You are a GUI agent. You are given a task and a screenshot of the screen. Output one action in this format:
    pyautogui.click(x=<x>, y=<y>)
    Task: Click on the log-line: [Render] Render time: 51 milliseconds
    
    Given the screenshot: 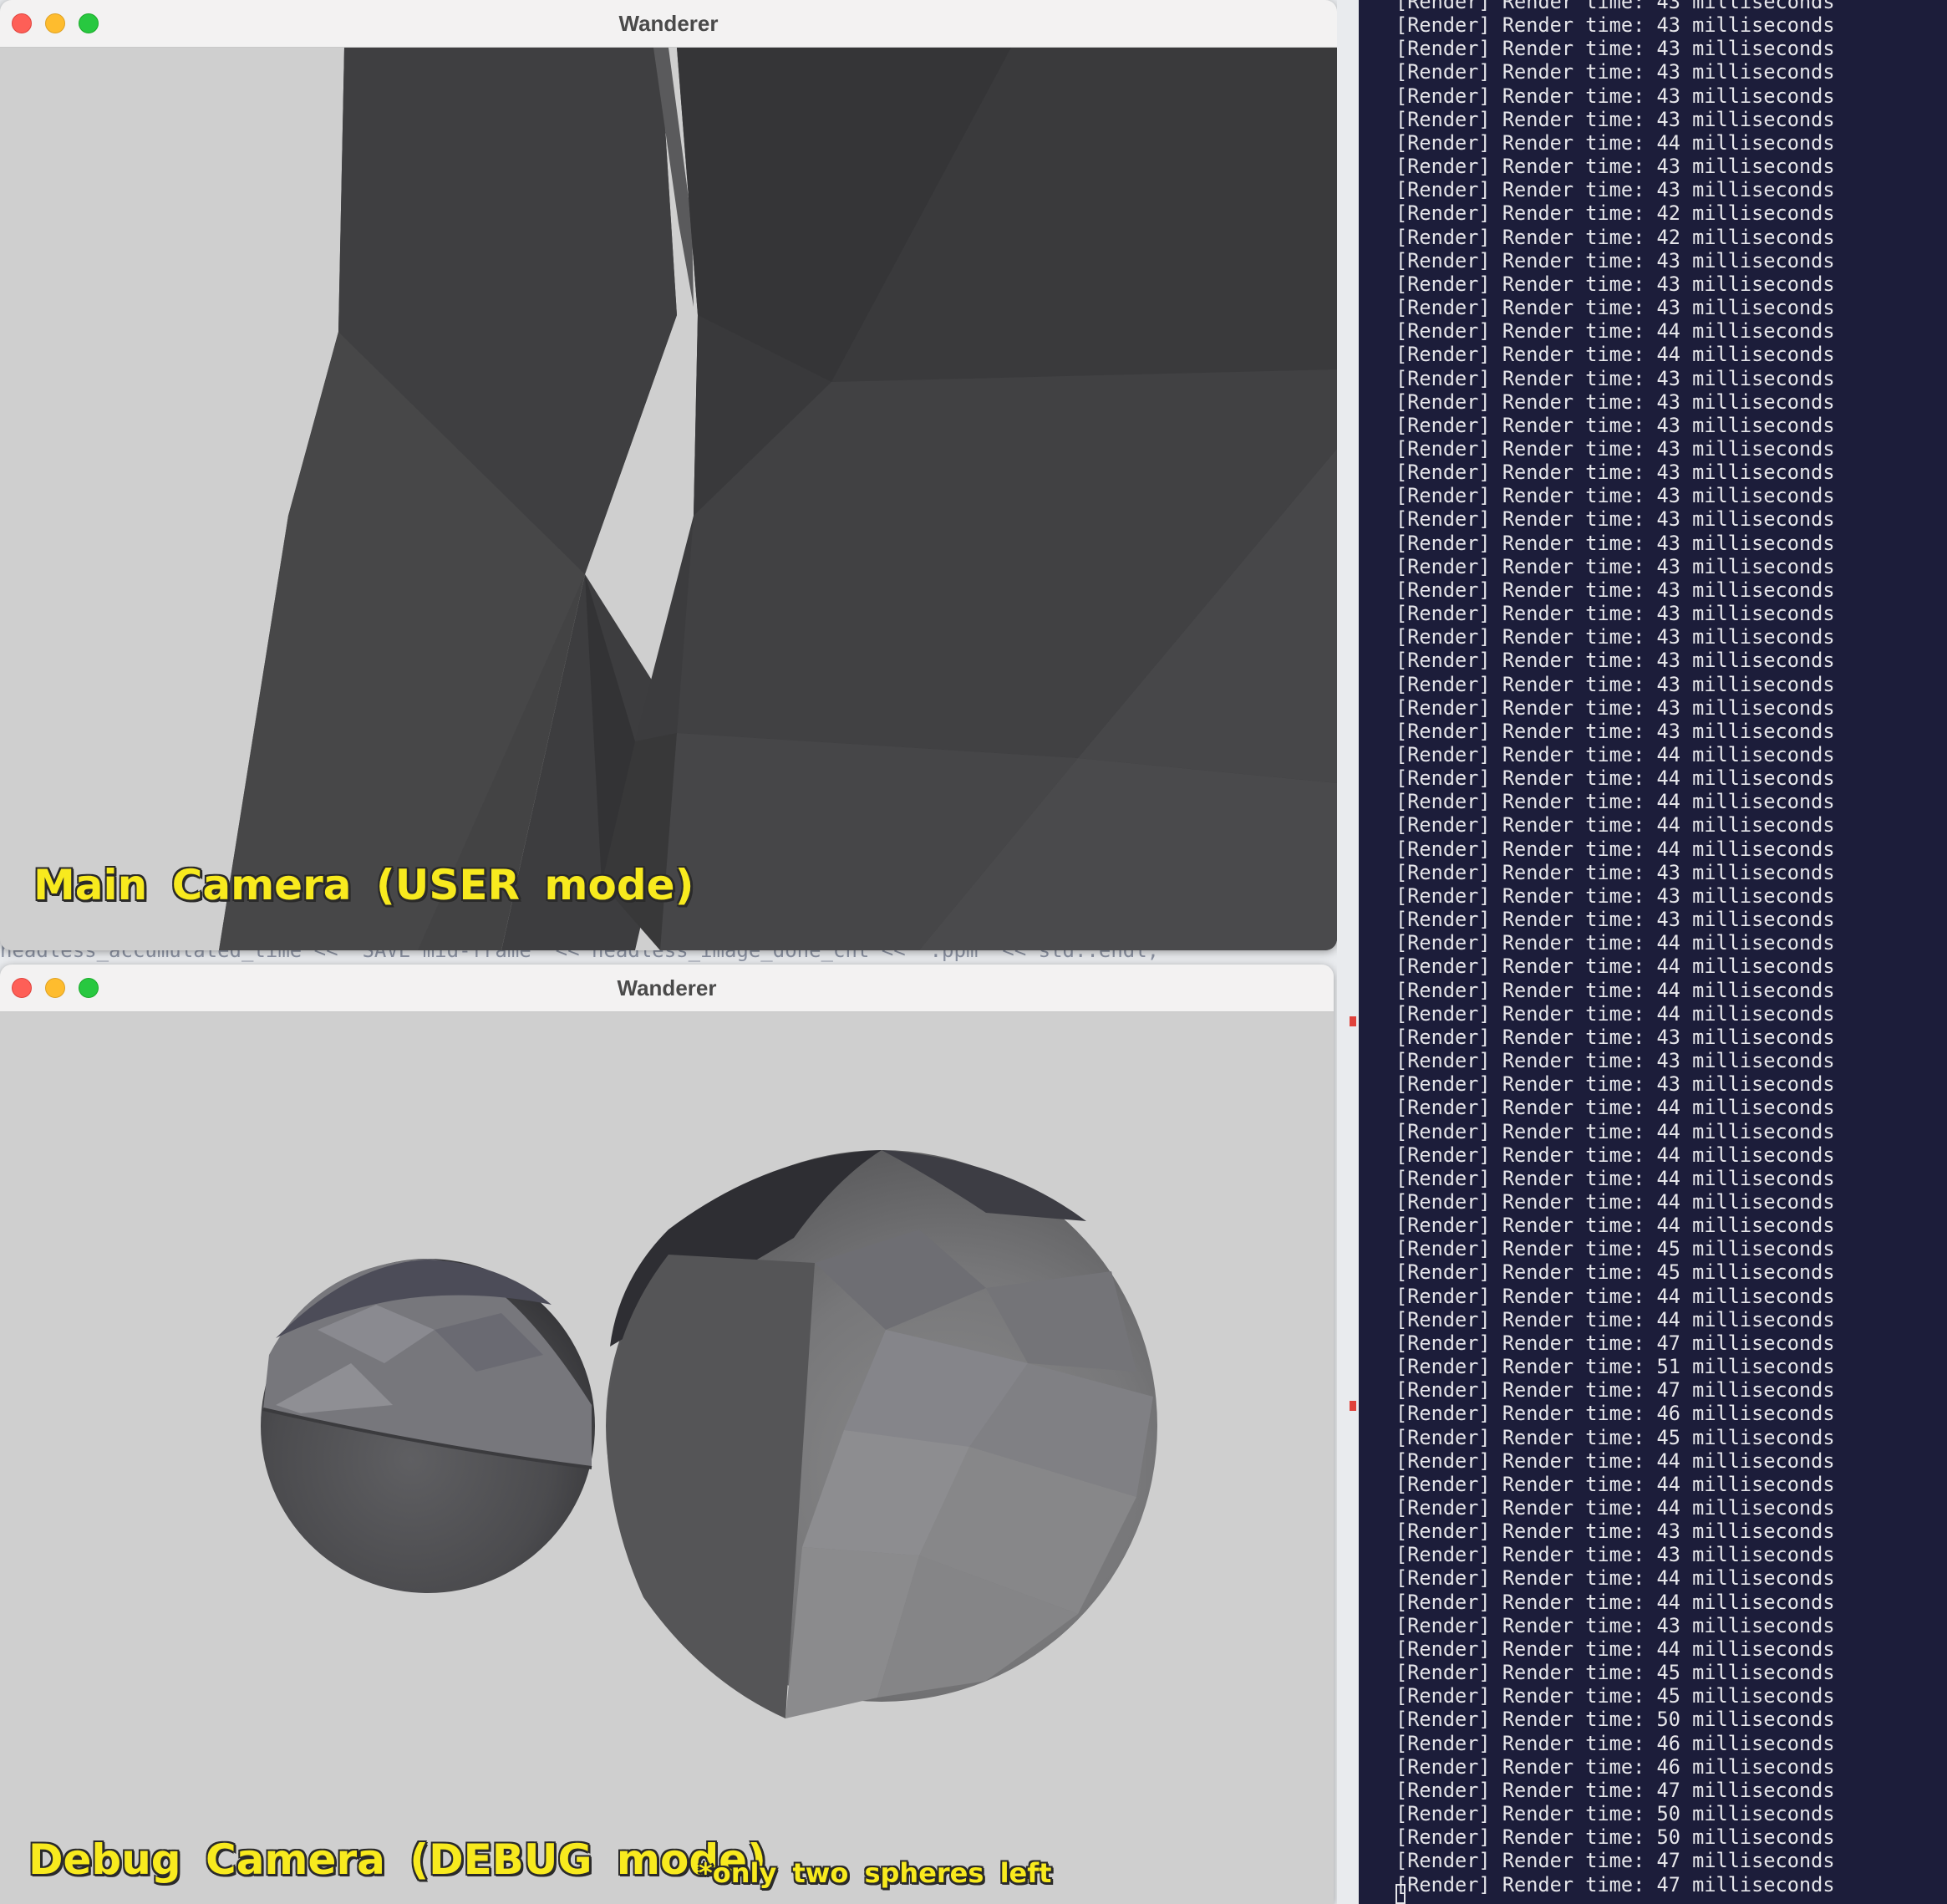 What is the action you would take?
    pyautogui.click(x=1615, y=1367)
    